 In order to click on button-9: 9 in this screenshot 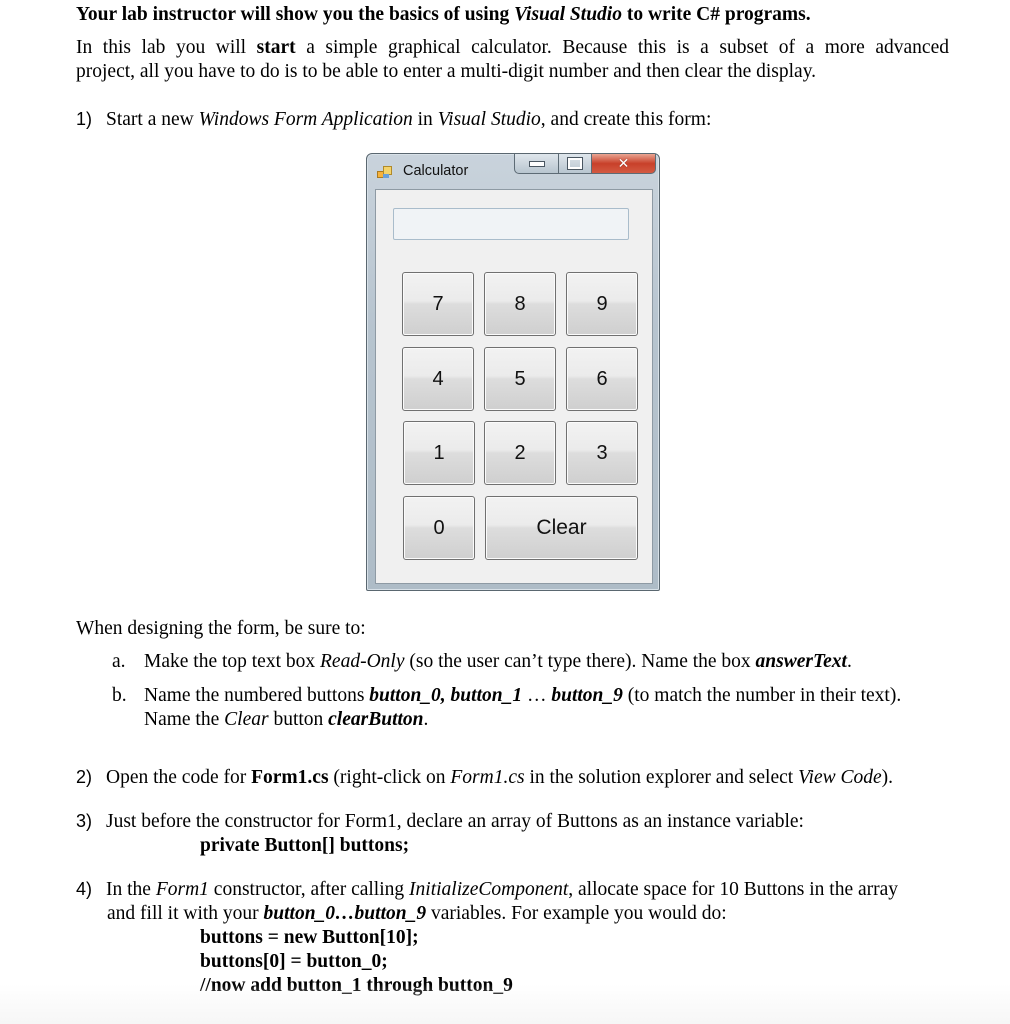, I will do `click(602, 304)`.